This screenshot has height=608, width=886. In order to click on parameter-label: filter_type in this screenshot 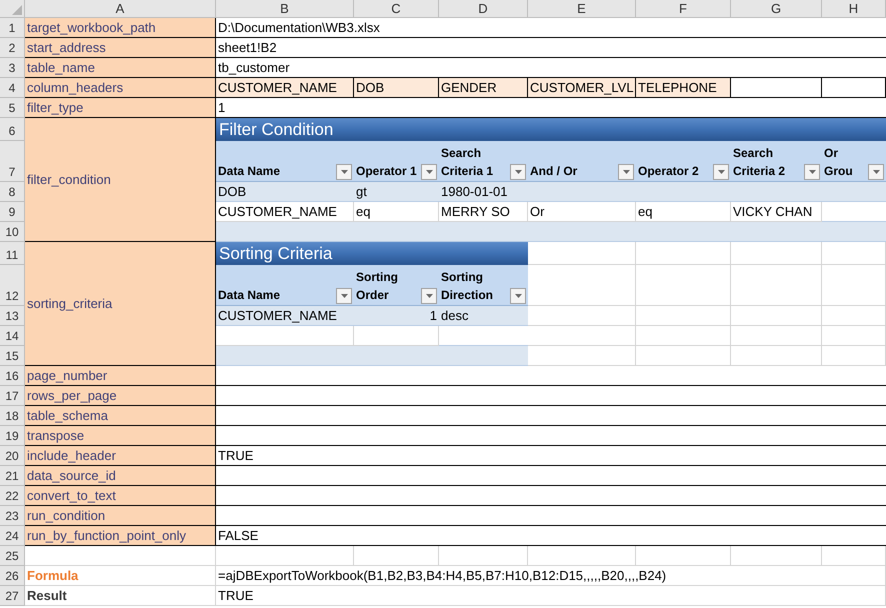, I will do `click(120, 108)`.